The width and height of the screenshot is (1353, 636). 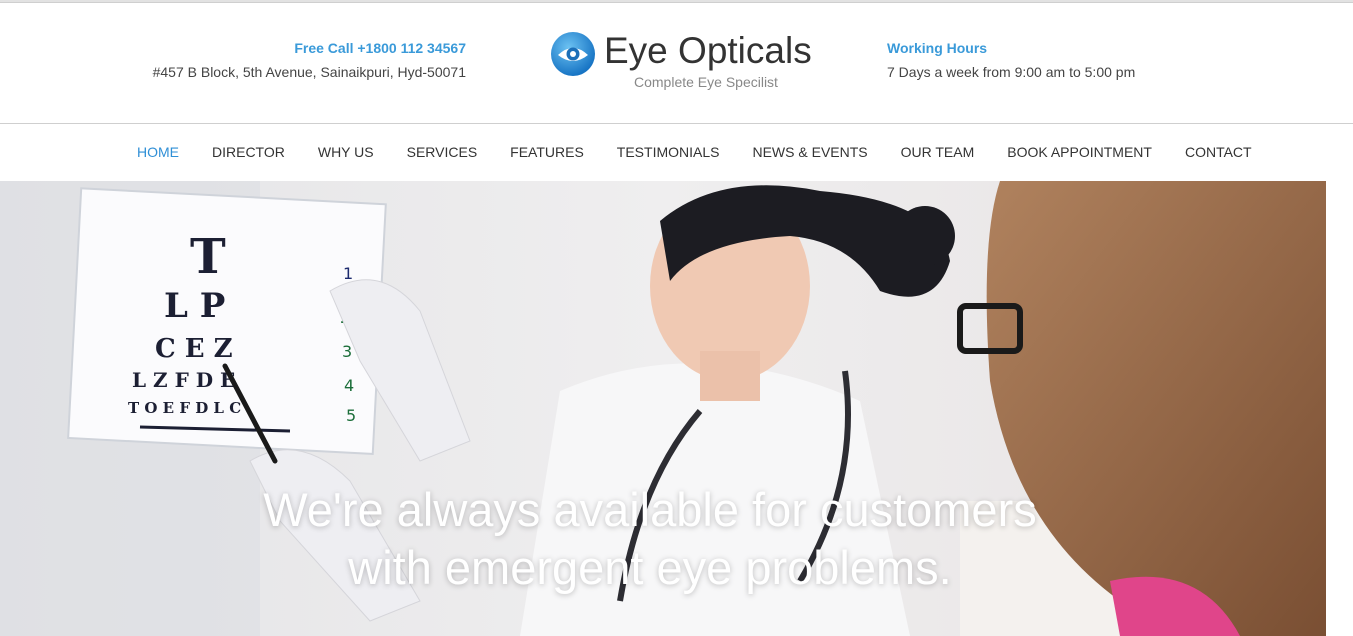 What do you see at coordinates (347, 351) in the screenshot?
I see `chart-num-3: 3` at bounding box center [347, 351].